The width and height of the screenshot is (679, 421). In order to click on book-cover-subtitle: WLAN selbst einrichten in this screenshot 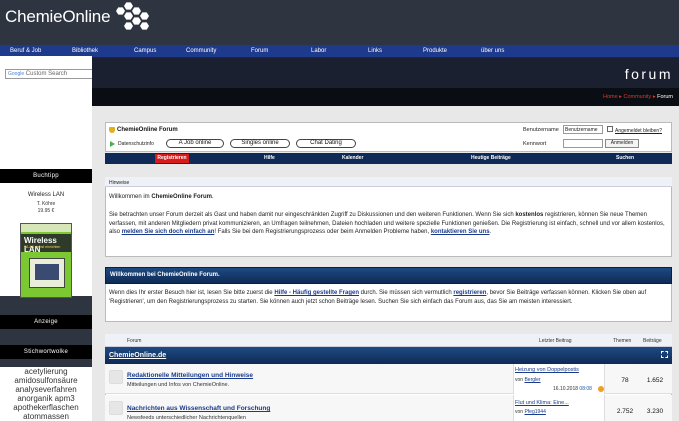, I will do `click(42, 247)`.